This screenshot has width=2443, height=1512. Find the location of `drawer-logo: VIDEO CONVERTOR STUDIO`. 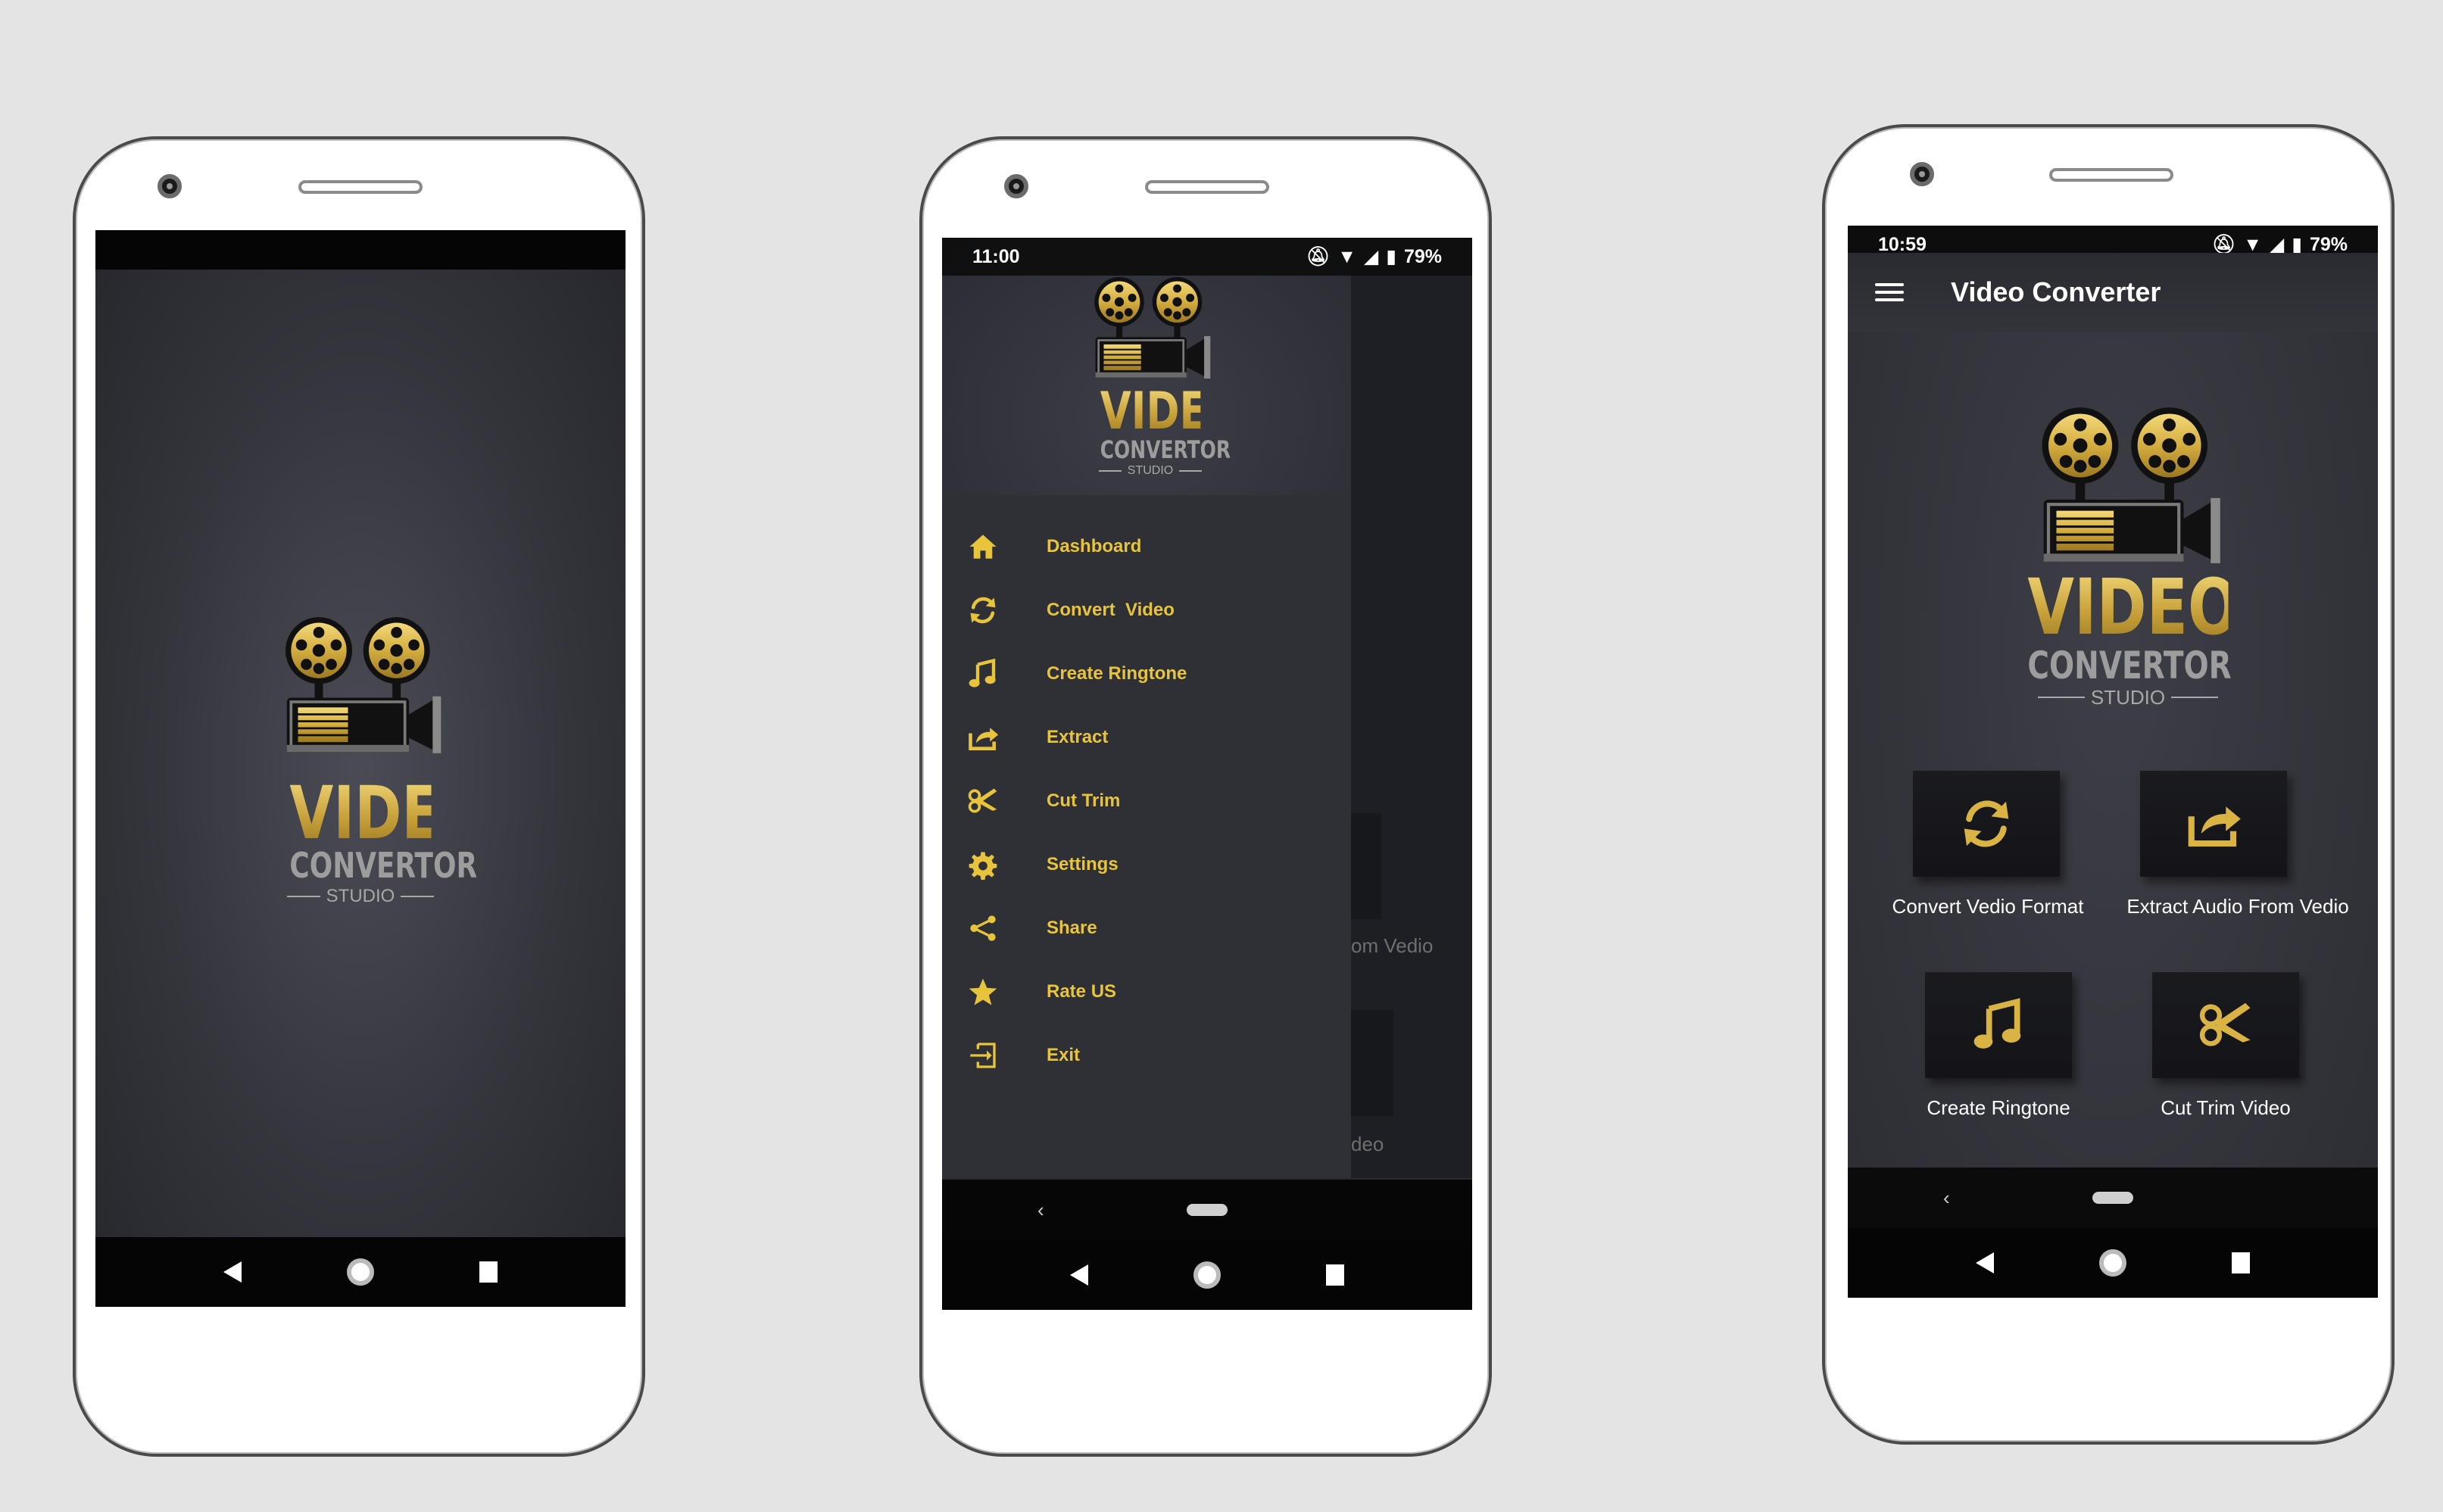

drawer-logo: VIDEO CONVERTOR STUDIO is located at coordinates (1163, 374).